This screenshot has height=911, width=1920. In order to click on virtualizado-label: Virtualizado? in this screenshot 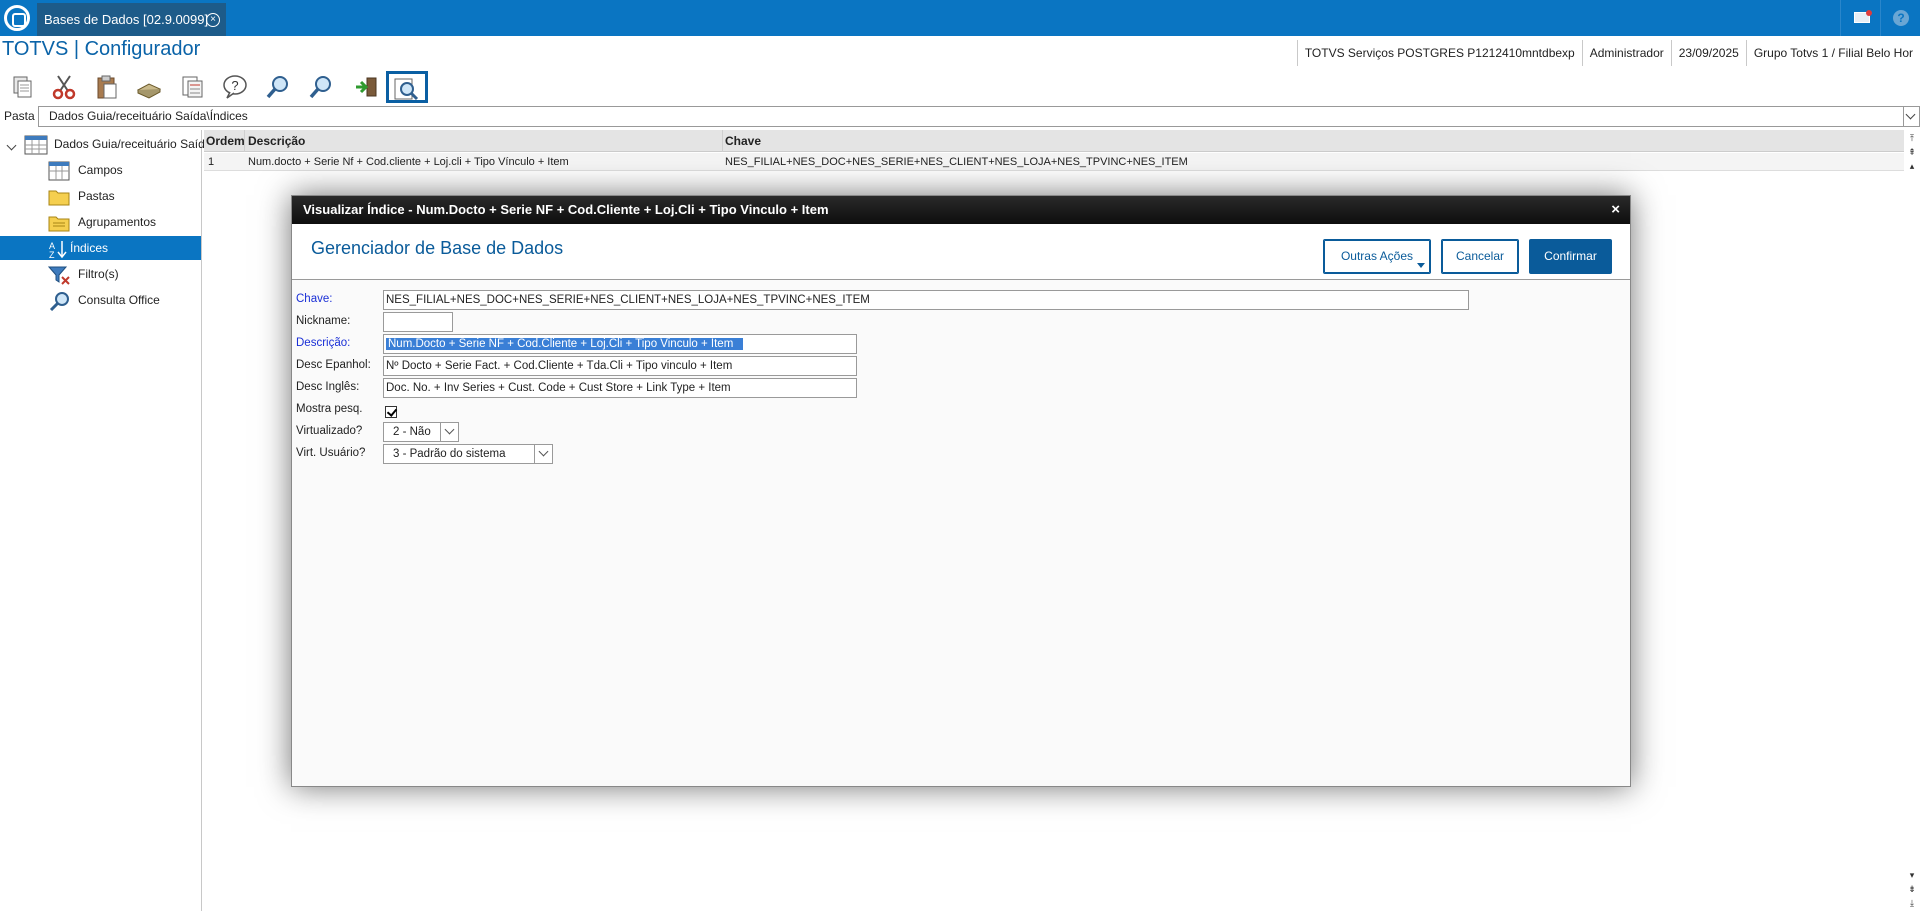, I will do `click(329, 431)`.